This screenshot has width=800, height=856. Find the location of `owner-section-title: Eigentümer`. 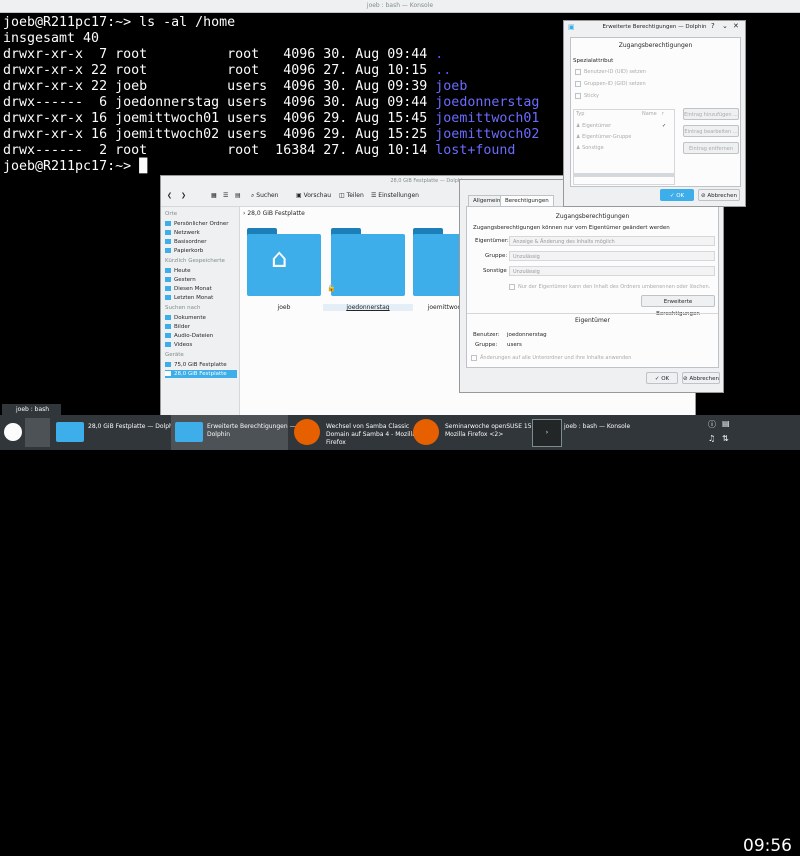

owner-section-title: Eigentümer is located at coordinates (592, 320).